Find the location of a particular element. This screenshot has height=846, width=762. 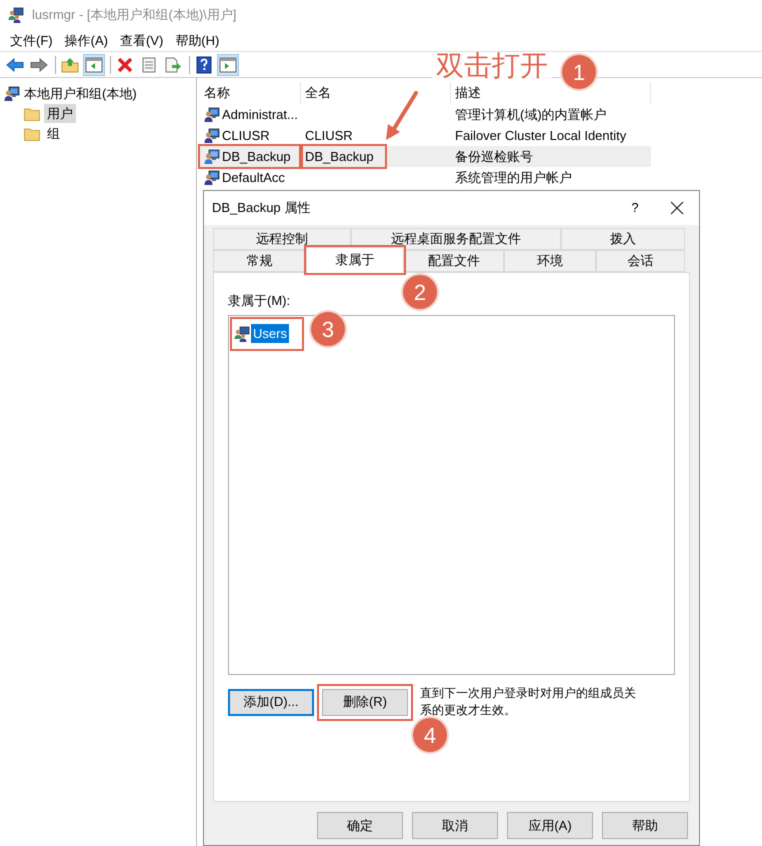

description: 备份巡检账号 is located at coordinates (493, 157).